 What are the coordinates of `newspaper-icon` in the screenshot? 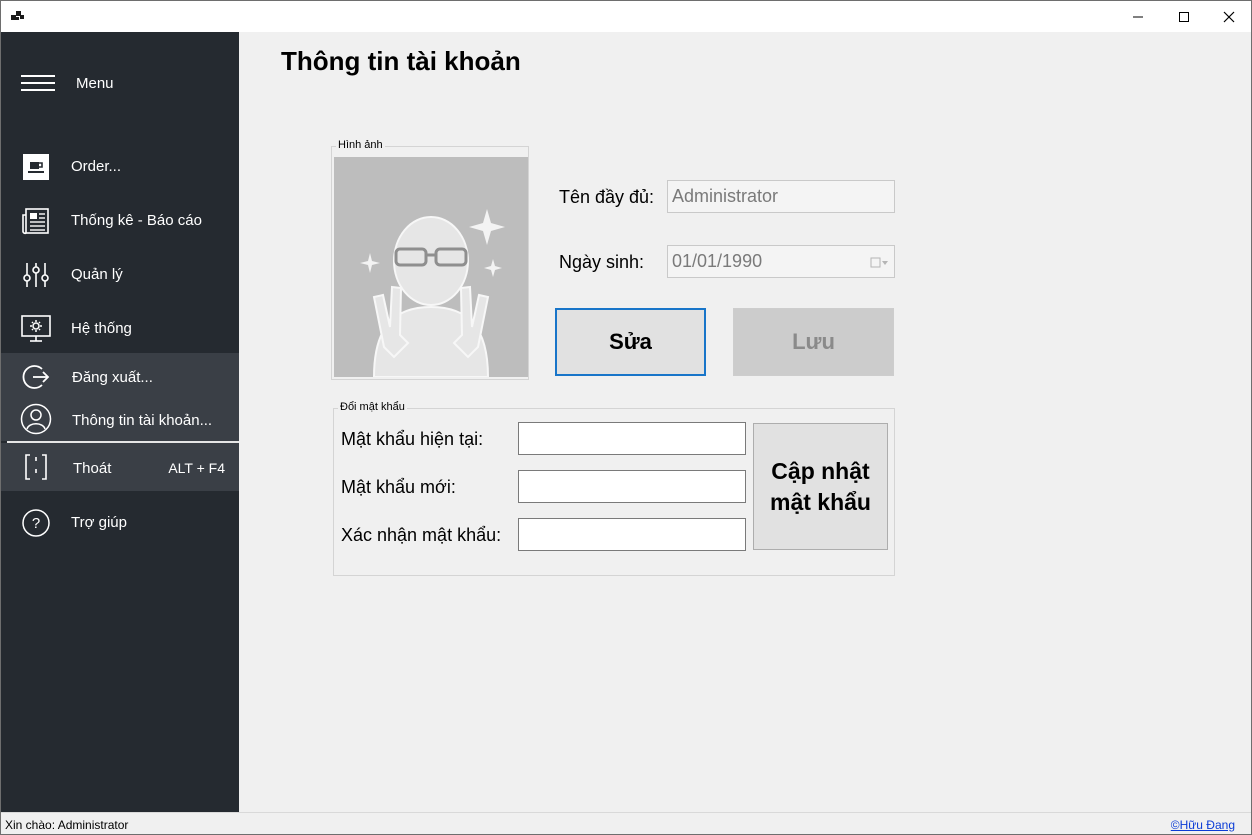 It's located at (36, 221).